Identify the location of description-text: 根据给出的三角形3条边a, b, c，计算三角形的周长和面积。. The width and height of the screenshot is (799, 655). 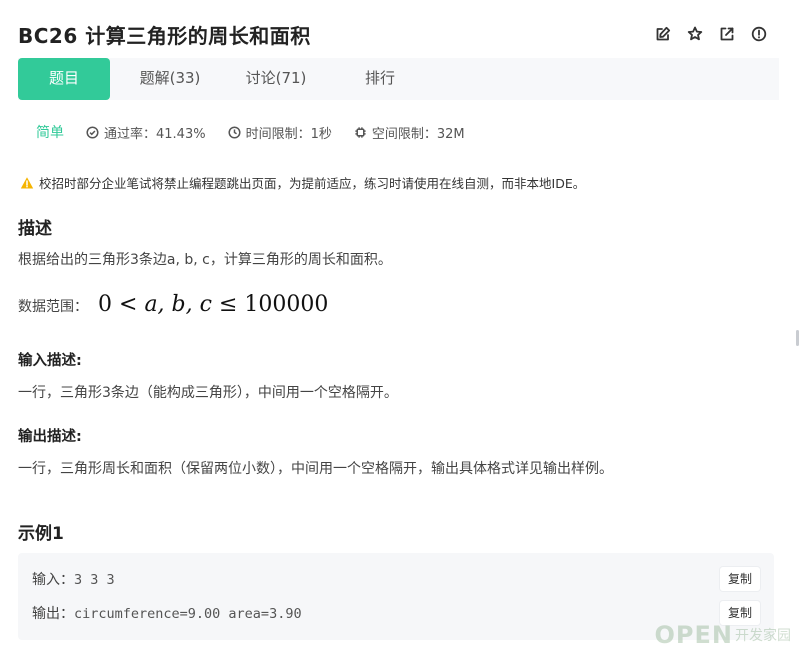
(205, 260).